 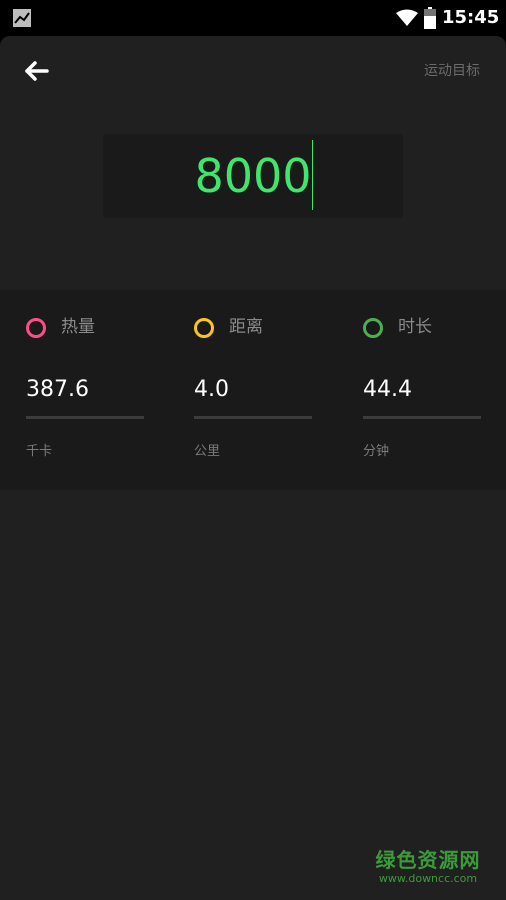 I want to click on stat-unit: 公里, so click(x=207, y=451).